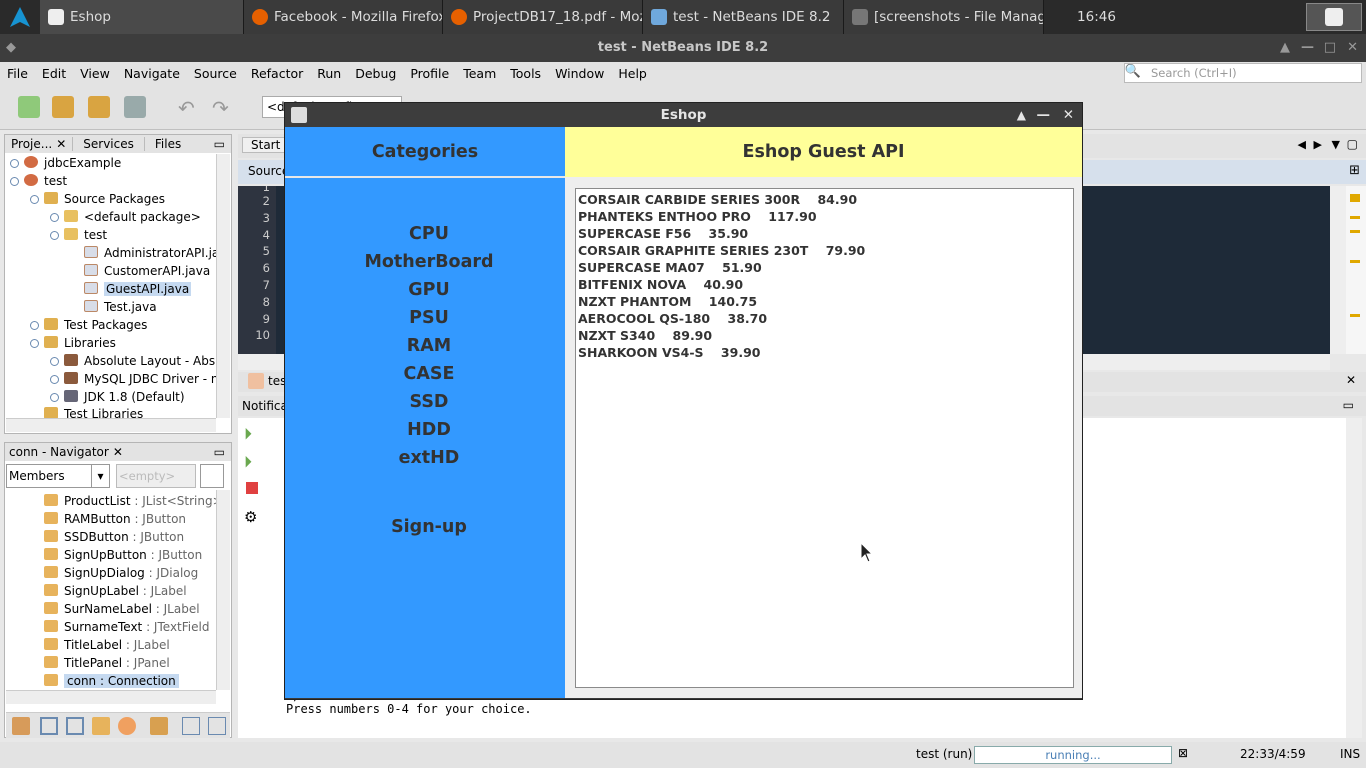 This screenshot has width=1366, height=768. What do you see at coordinates (632, 73) in the screenshot?
I see `menu-help: Help` at bounding box center [632, 73].